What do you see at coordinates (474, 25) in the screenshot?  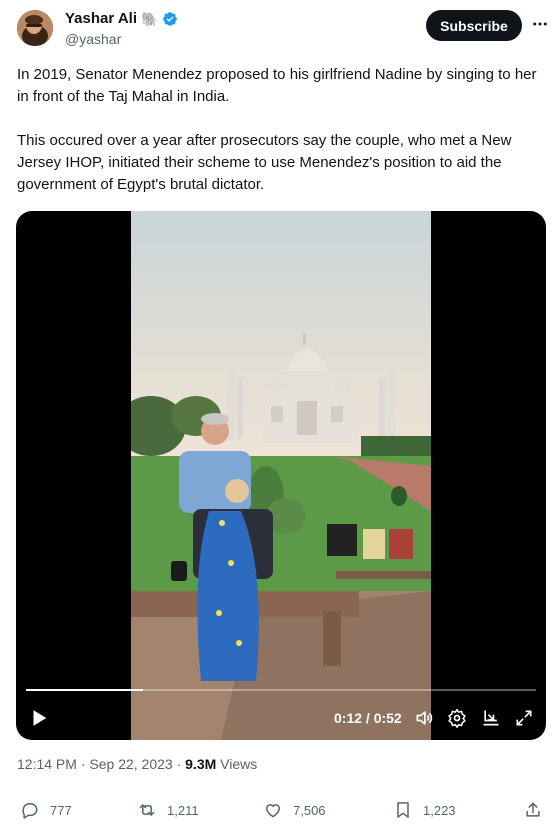 I see `subscribe-button: Subscribe` at bounding box center [474, 25].